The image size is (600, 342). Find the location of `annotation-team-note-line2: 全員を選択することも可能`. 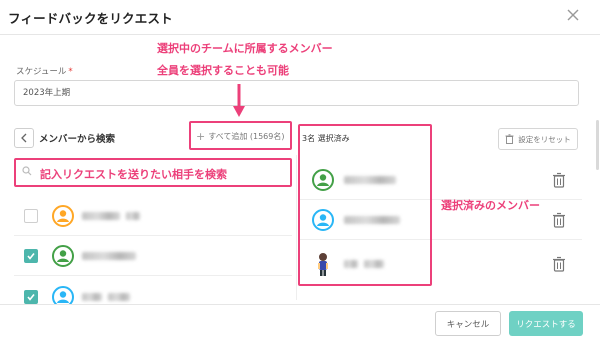

annotation-team-note-line2: 全員を選択することも可能 is located at coordinates (223, 70).